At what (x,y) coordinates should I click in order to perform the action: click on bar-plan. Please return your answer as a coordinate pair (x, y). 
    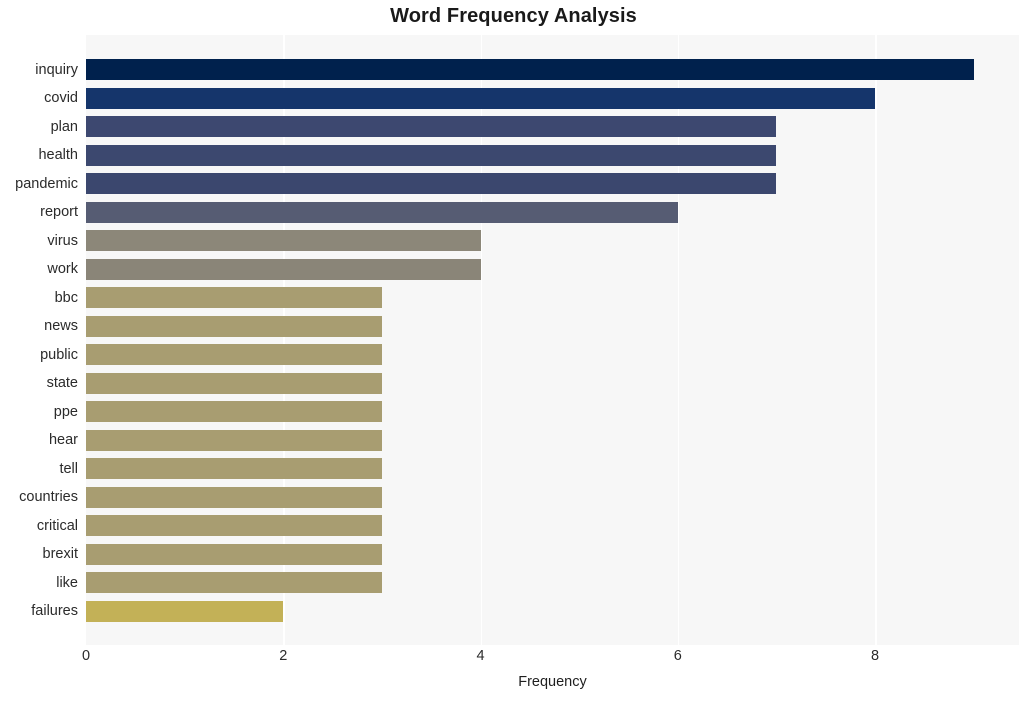
    Looking at the image, I should click on (431, 127).